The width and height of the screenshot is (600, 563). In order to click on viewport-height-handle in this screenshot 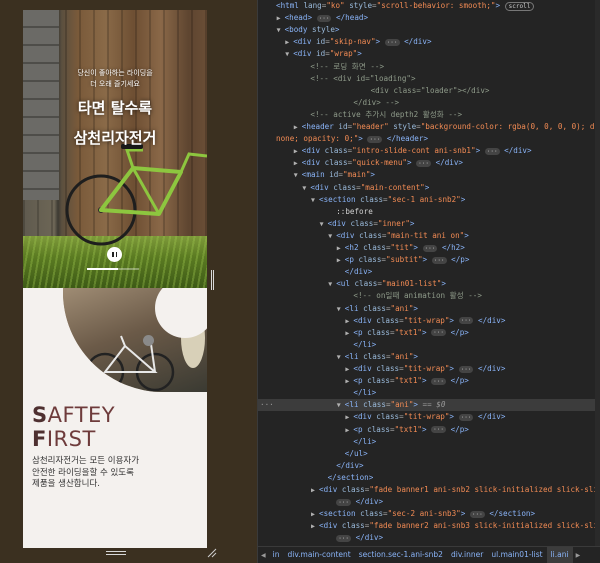, I will do `click(116, 553)`.